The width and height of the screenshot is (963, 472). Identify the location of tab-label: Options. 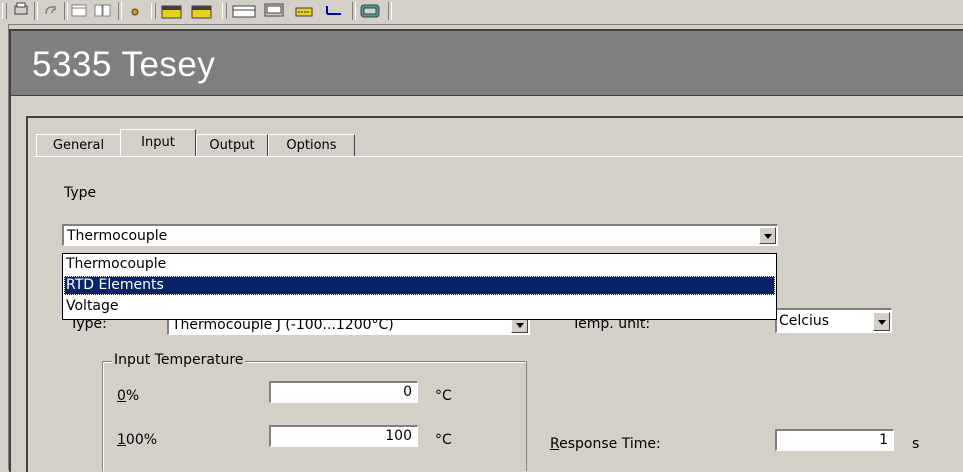
(311, 145).